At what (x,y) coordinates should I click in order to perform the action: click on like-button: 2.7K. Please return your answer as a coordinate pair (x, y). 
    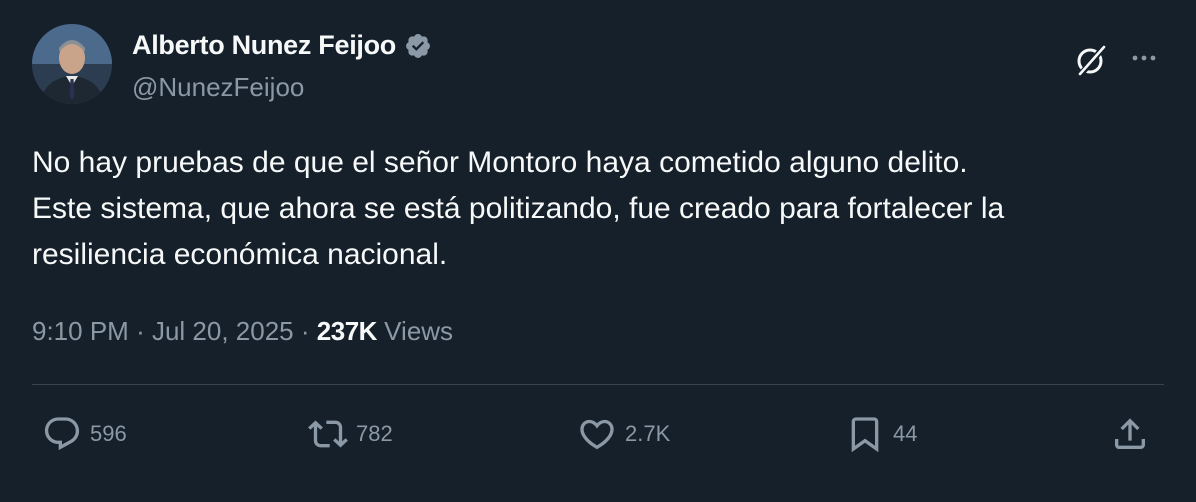
    Looking at the image, I should click on (623, 434).